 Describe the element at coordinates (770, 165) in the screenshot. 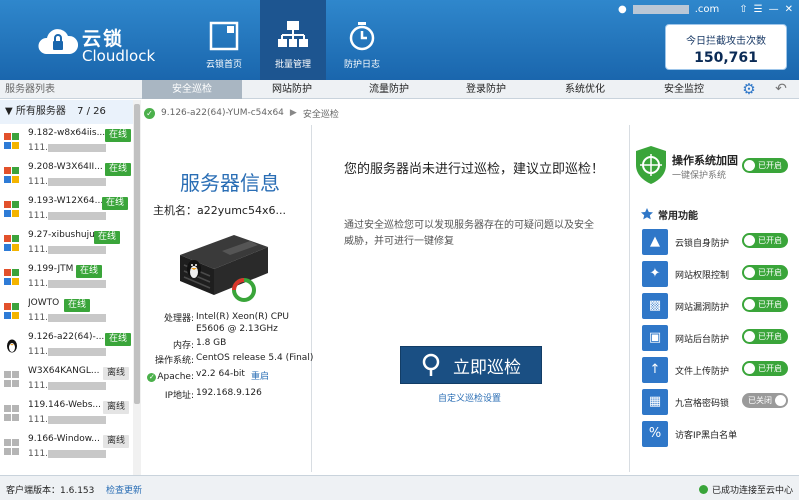

I see `os-harden-toggle-label: 已开启` at that location.